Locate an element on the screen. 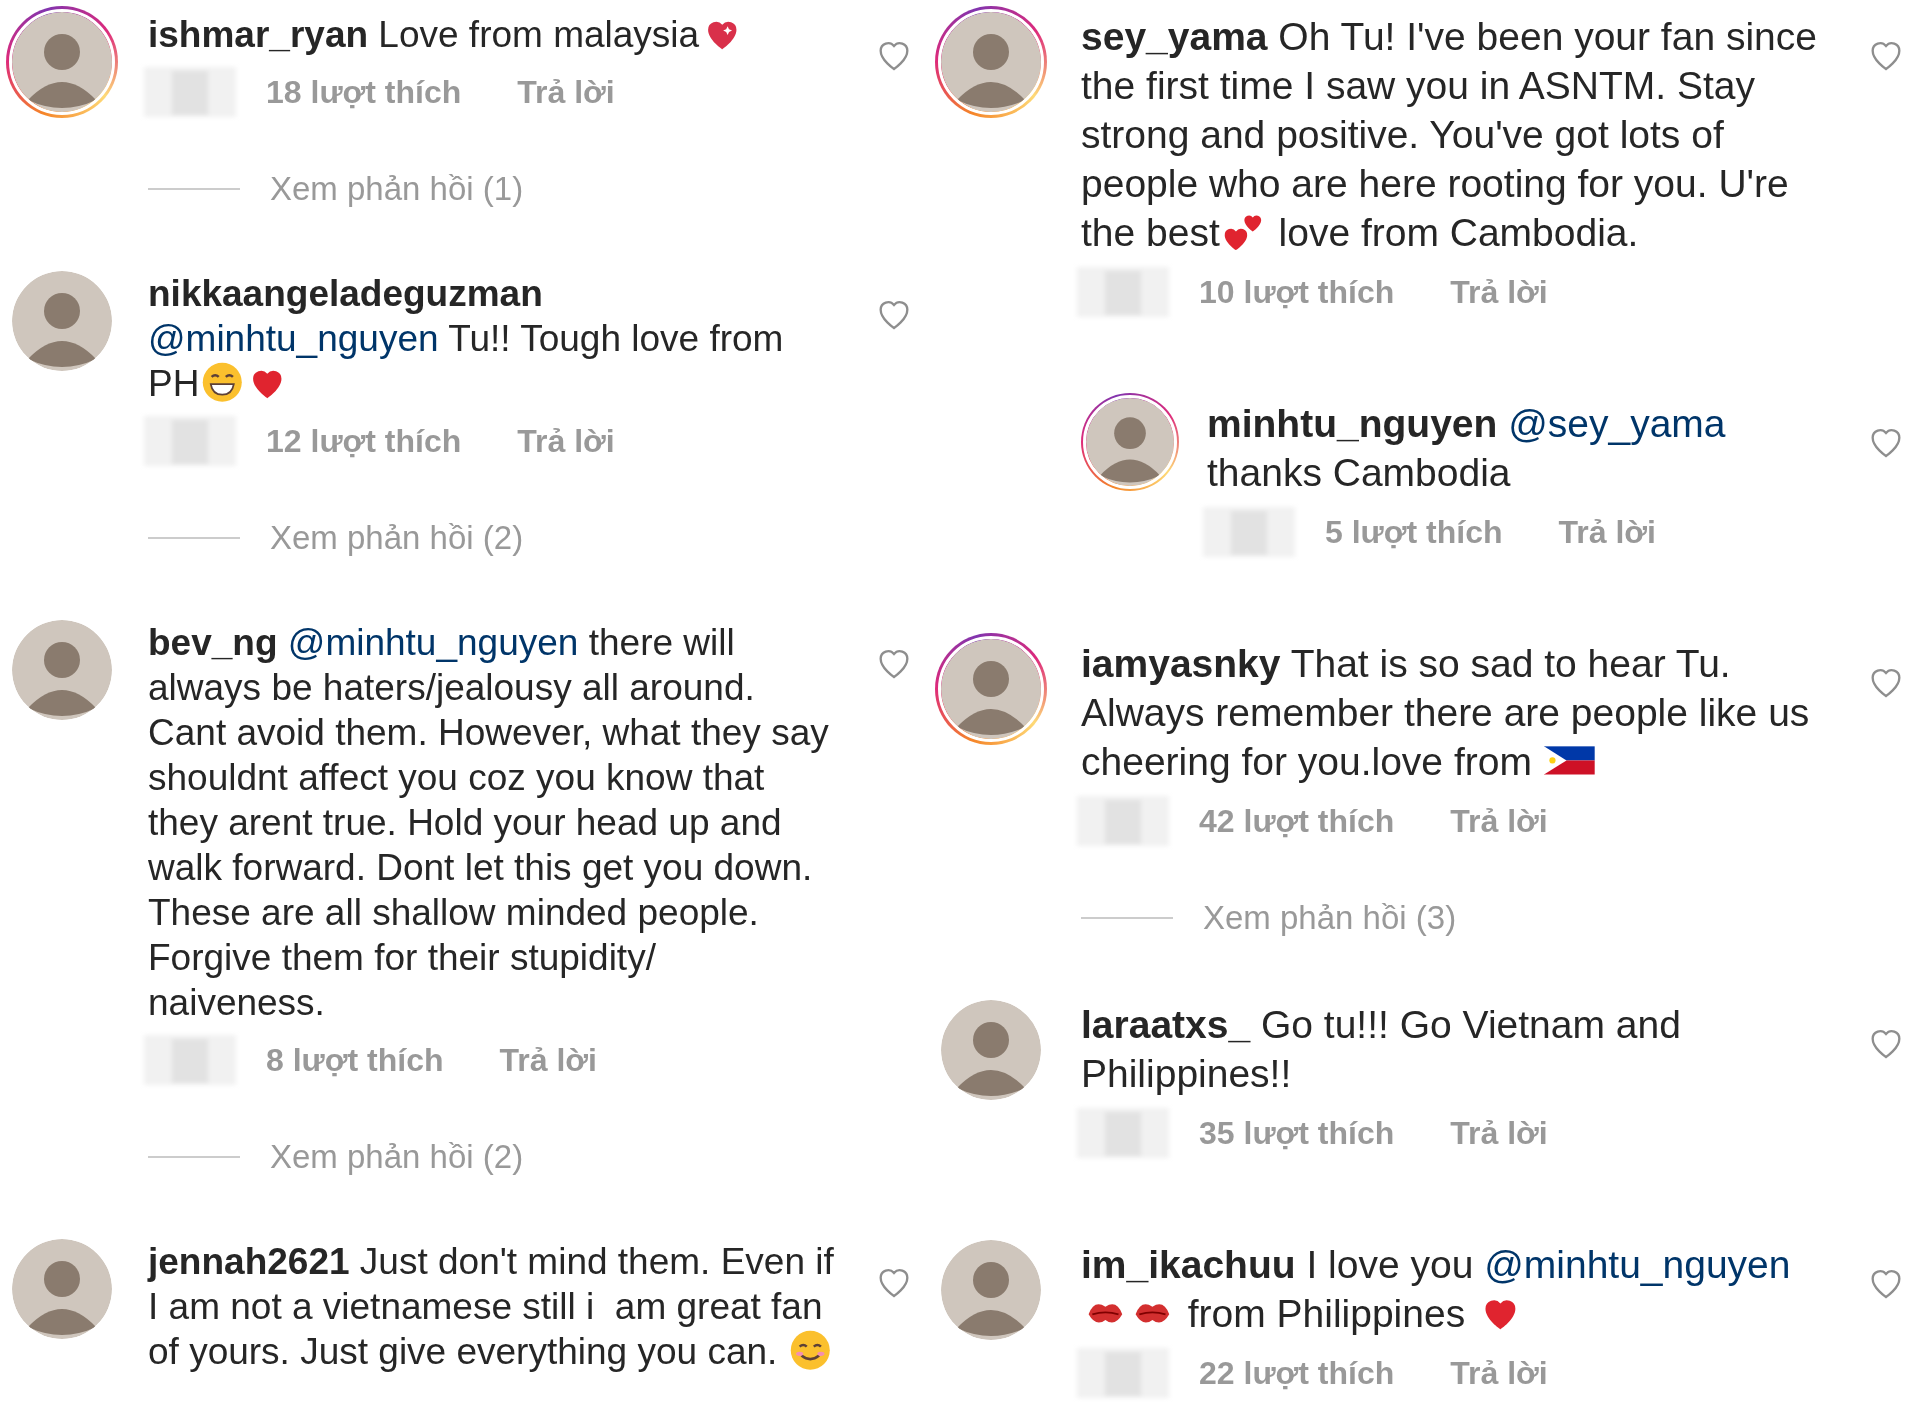 The width and height of the screenshot is (1926, 1417). likes-count: 12 lượt thích is located at coordinates (364, 441).